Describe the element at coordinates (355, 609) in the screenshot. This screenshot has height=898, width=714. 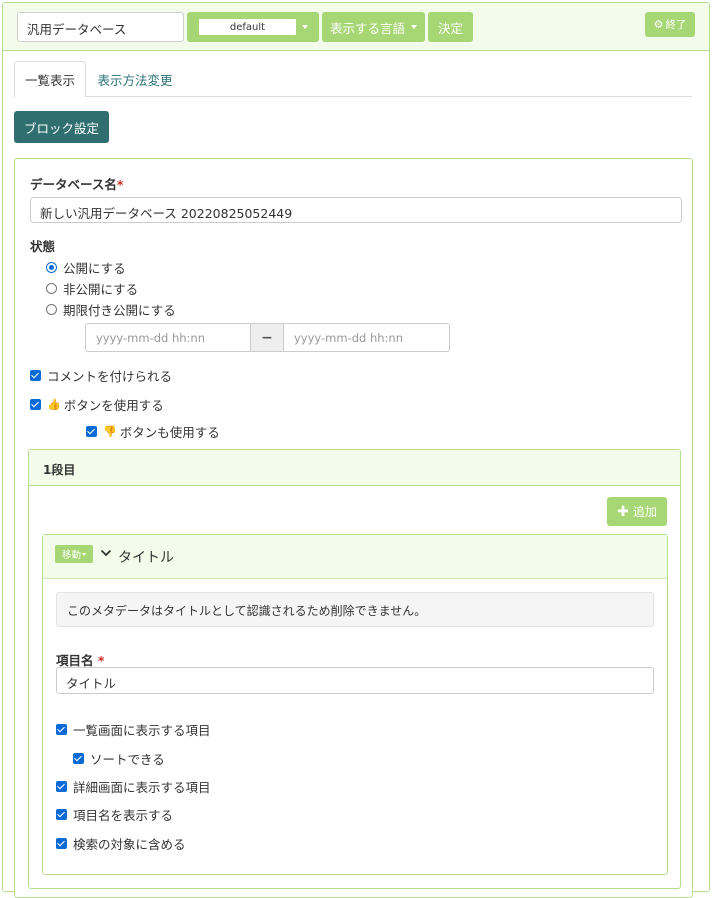
I see `notice-message: このメタデータはタイトルとして認識されるため削除できません。` at that location.